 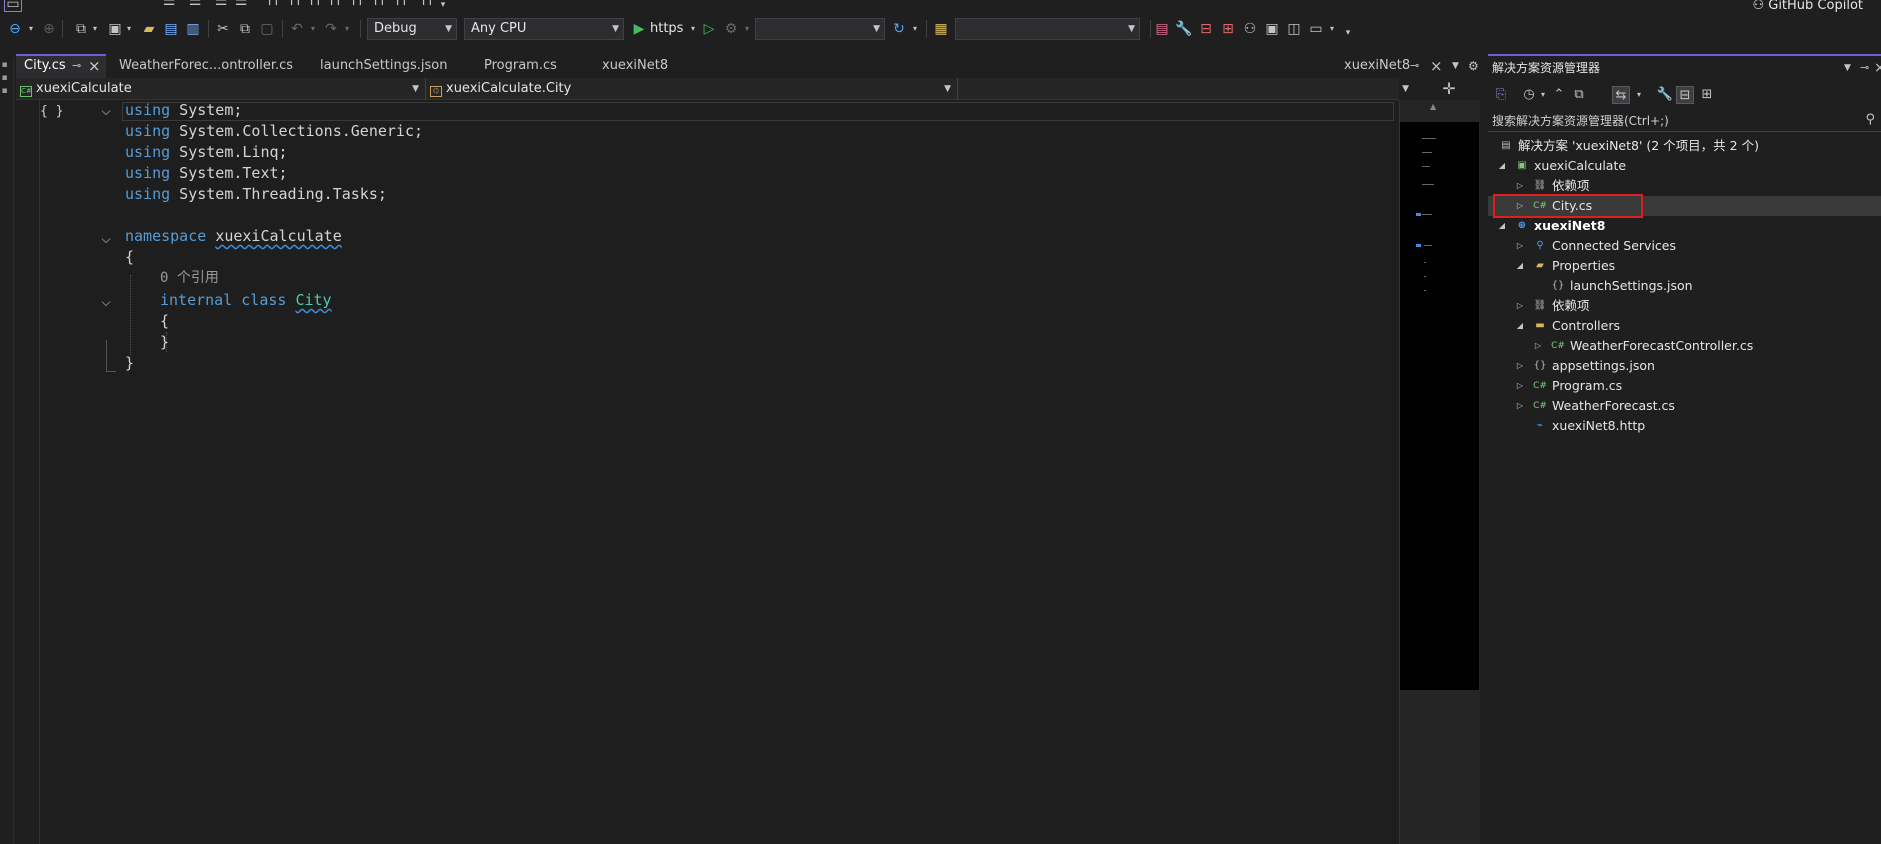 I want to click on toolbox-icon: ⊞, so click(x=1228, y=29).